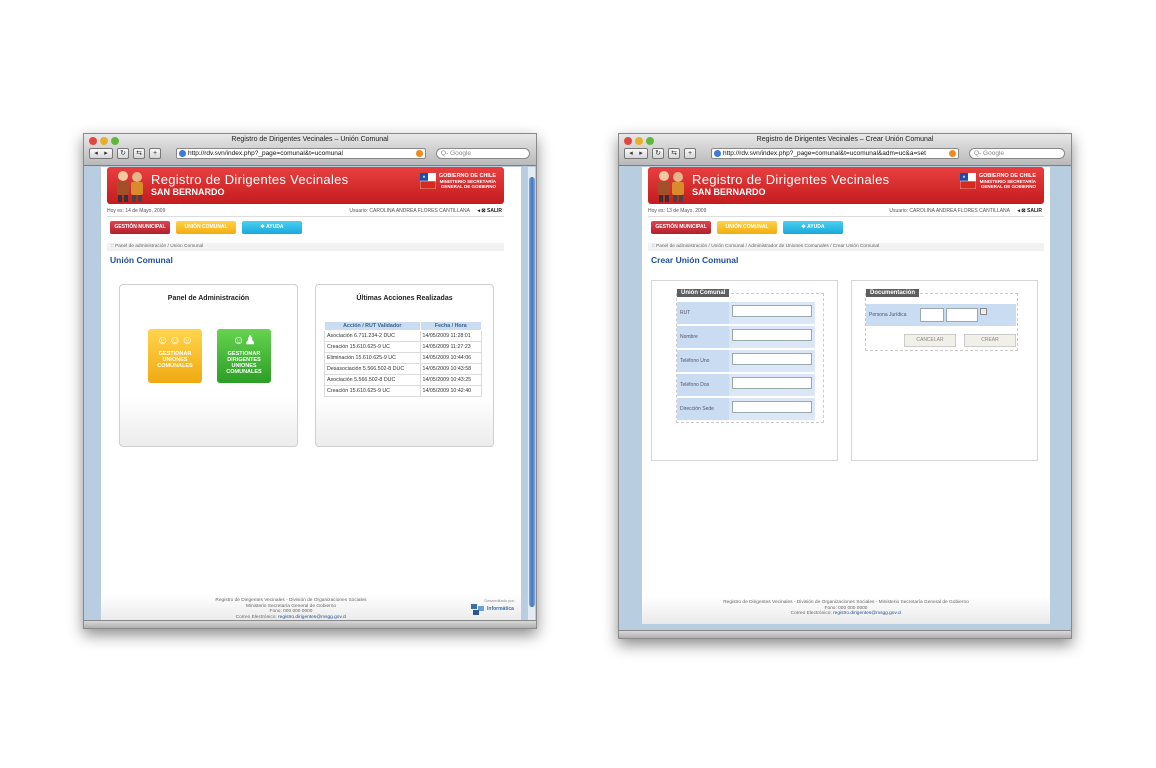 The width and height of the screenshot is (1156, 768). Describe the element at coordinates (141, 260) in the screenshot. I see `page-title: Unión Comunal` at that location.